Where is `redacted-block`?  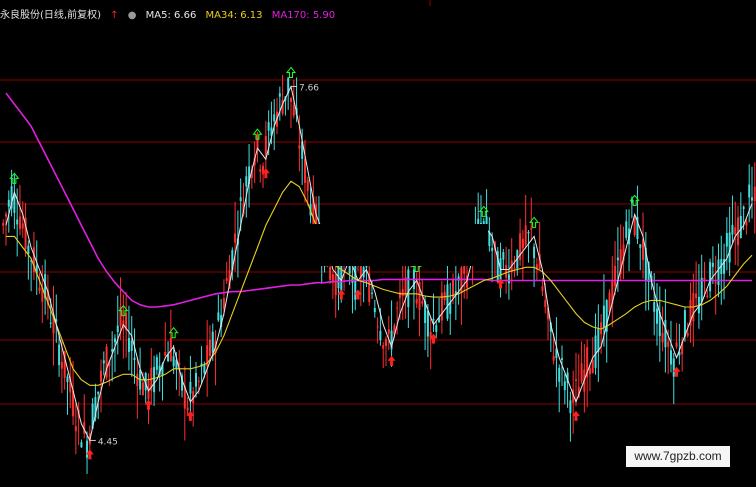 redacted-block is located at coordinates (382, 245).